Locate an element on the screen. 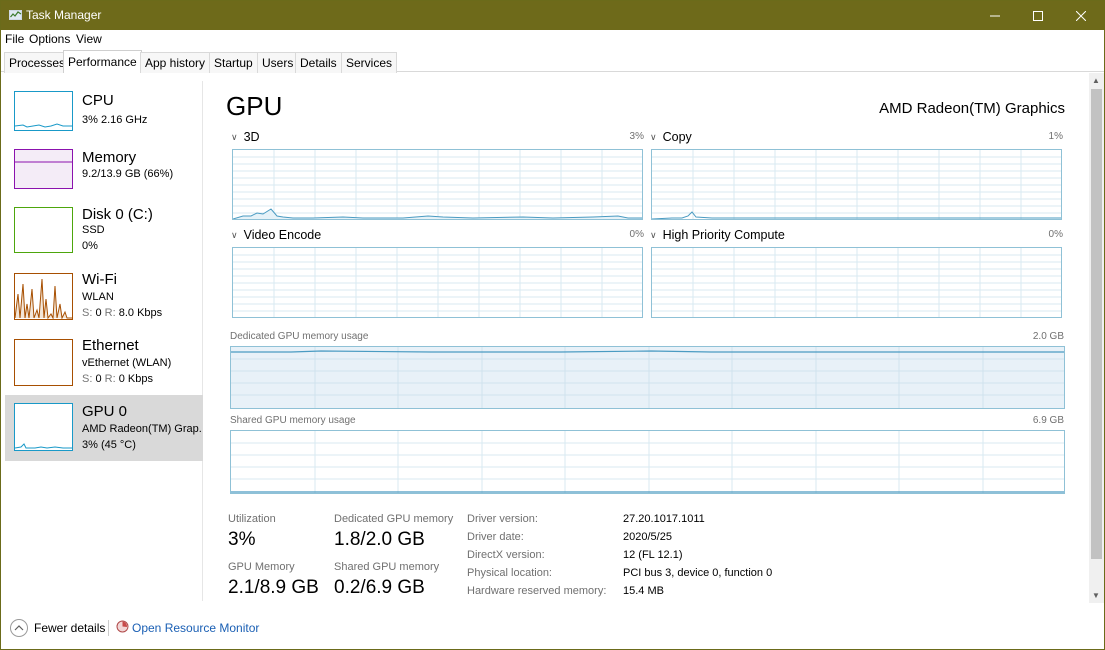 The height and width of the screenshot is (650, 1105). sidebar-item-detail: 3% 2.16 GHz is located at coordinates (115, 120).